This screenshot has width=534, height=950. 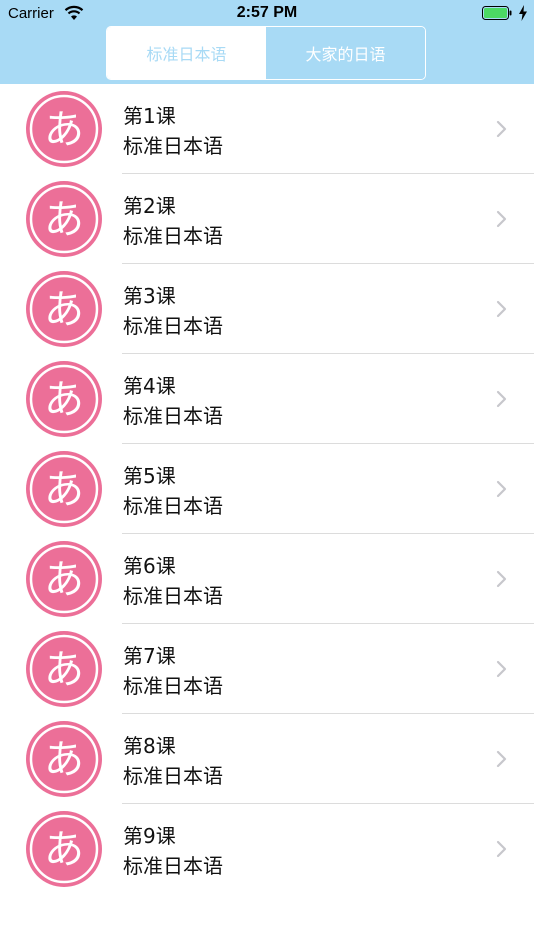 I want to click on lesson-row: あ 第1课标准日本语, so click(x=267, y=129).